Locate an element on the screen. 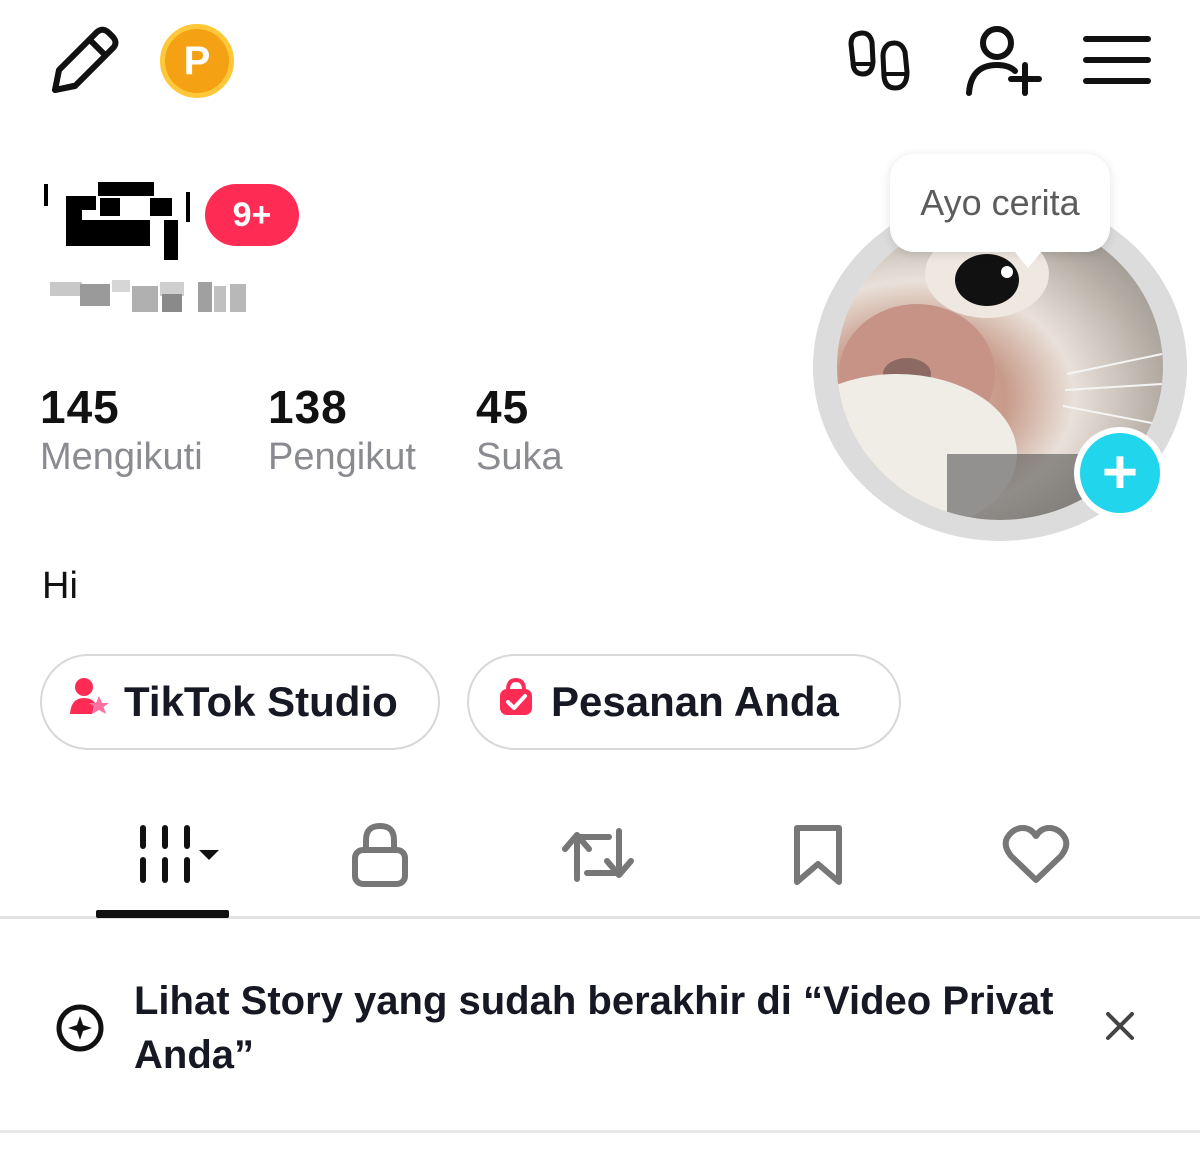 The image size is (1200, 1167). add-friend-icon is located at coordinates (1004, 60).